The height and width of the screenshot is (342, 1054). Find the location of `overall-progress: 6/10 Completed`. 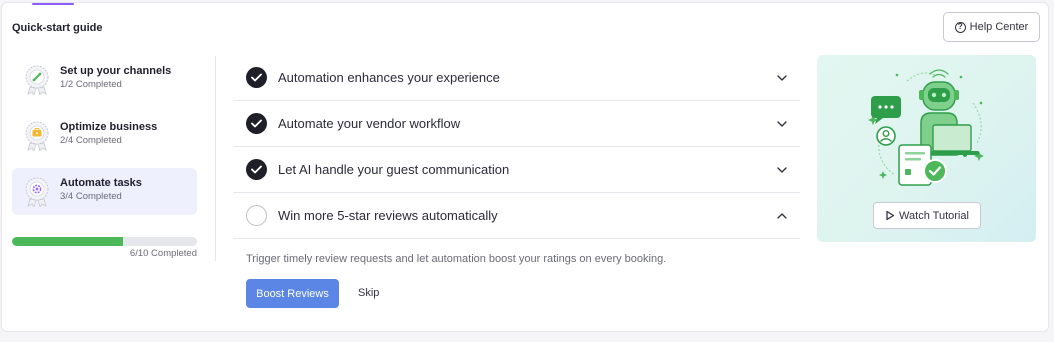

overall-progress: 6/10 Completed is located at coordinates (104, 248).